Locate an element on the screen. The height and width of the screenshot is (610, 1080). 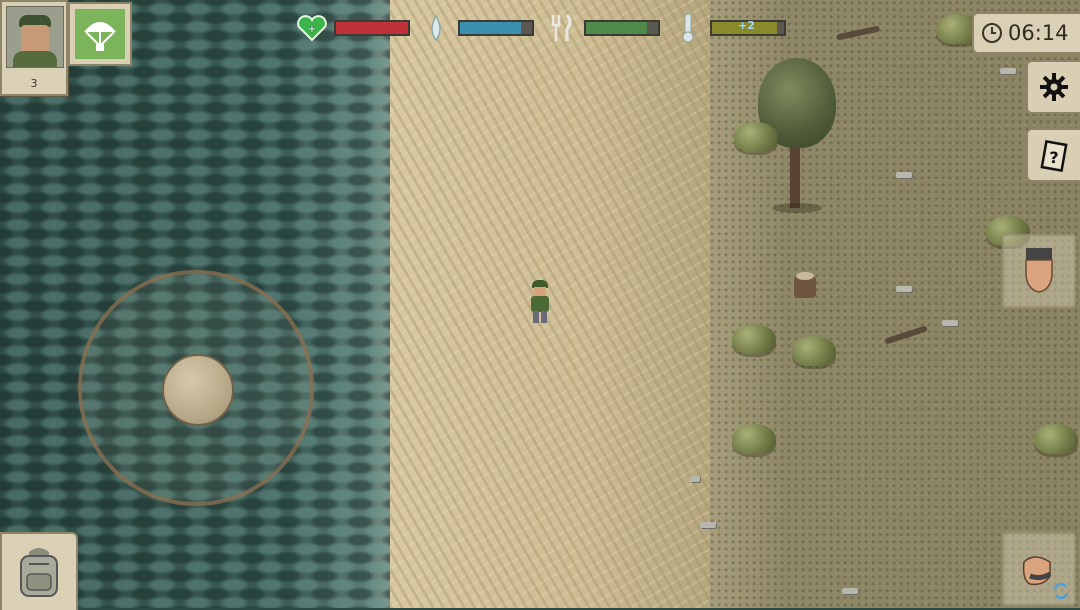
fork-knife-icon is located at coordinates (562, 28).